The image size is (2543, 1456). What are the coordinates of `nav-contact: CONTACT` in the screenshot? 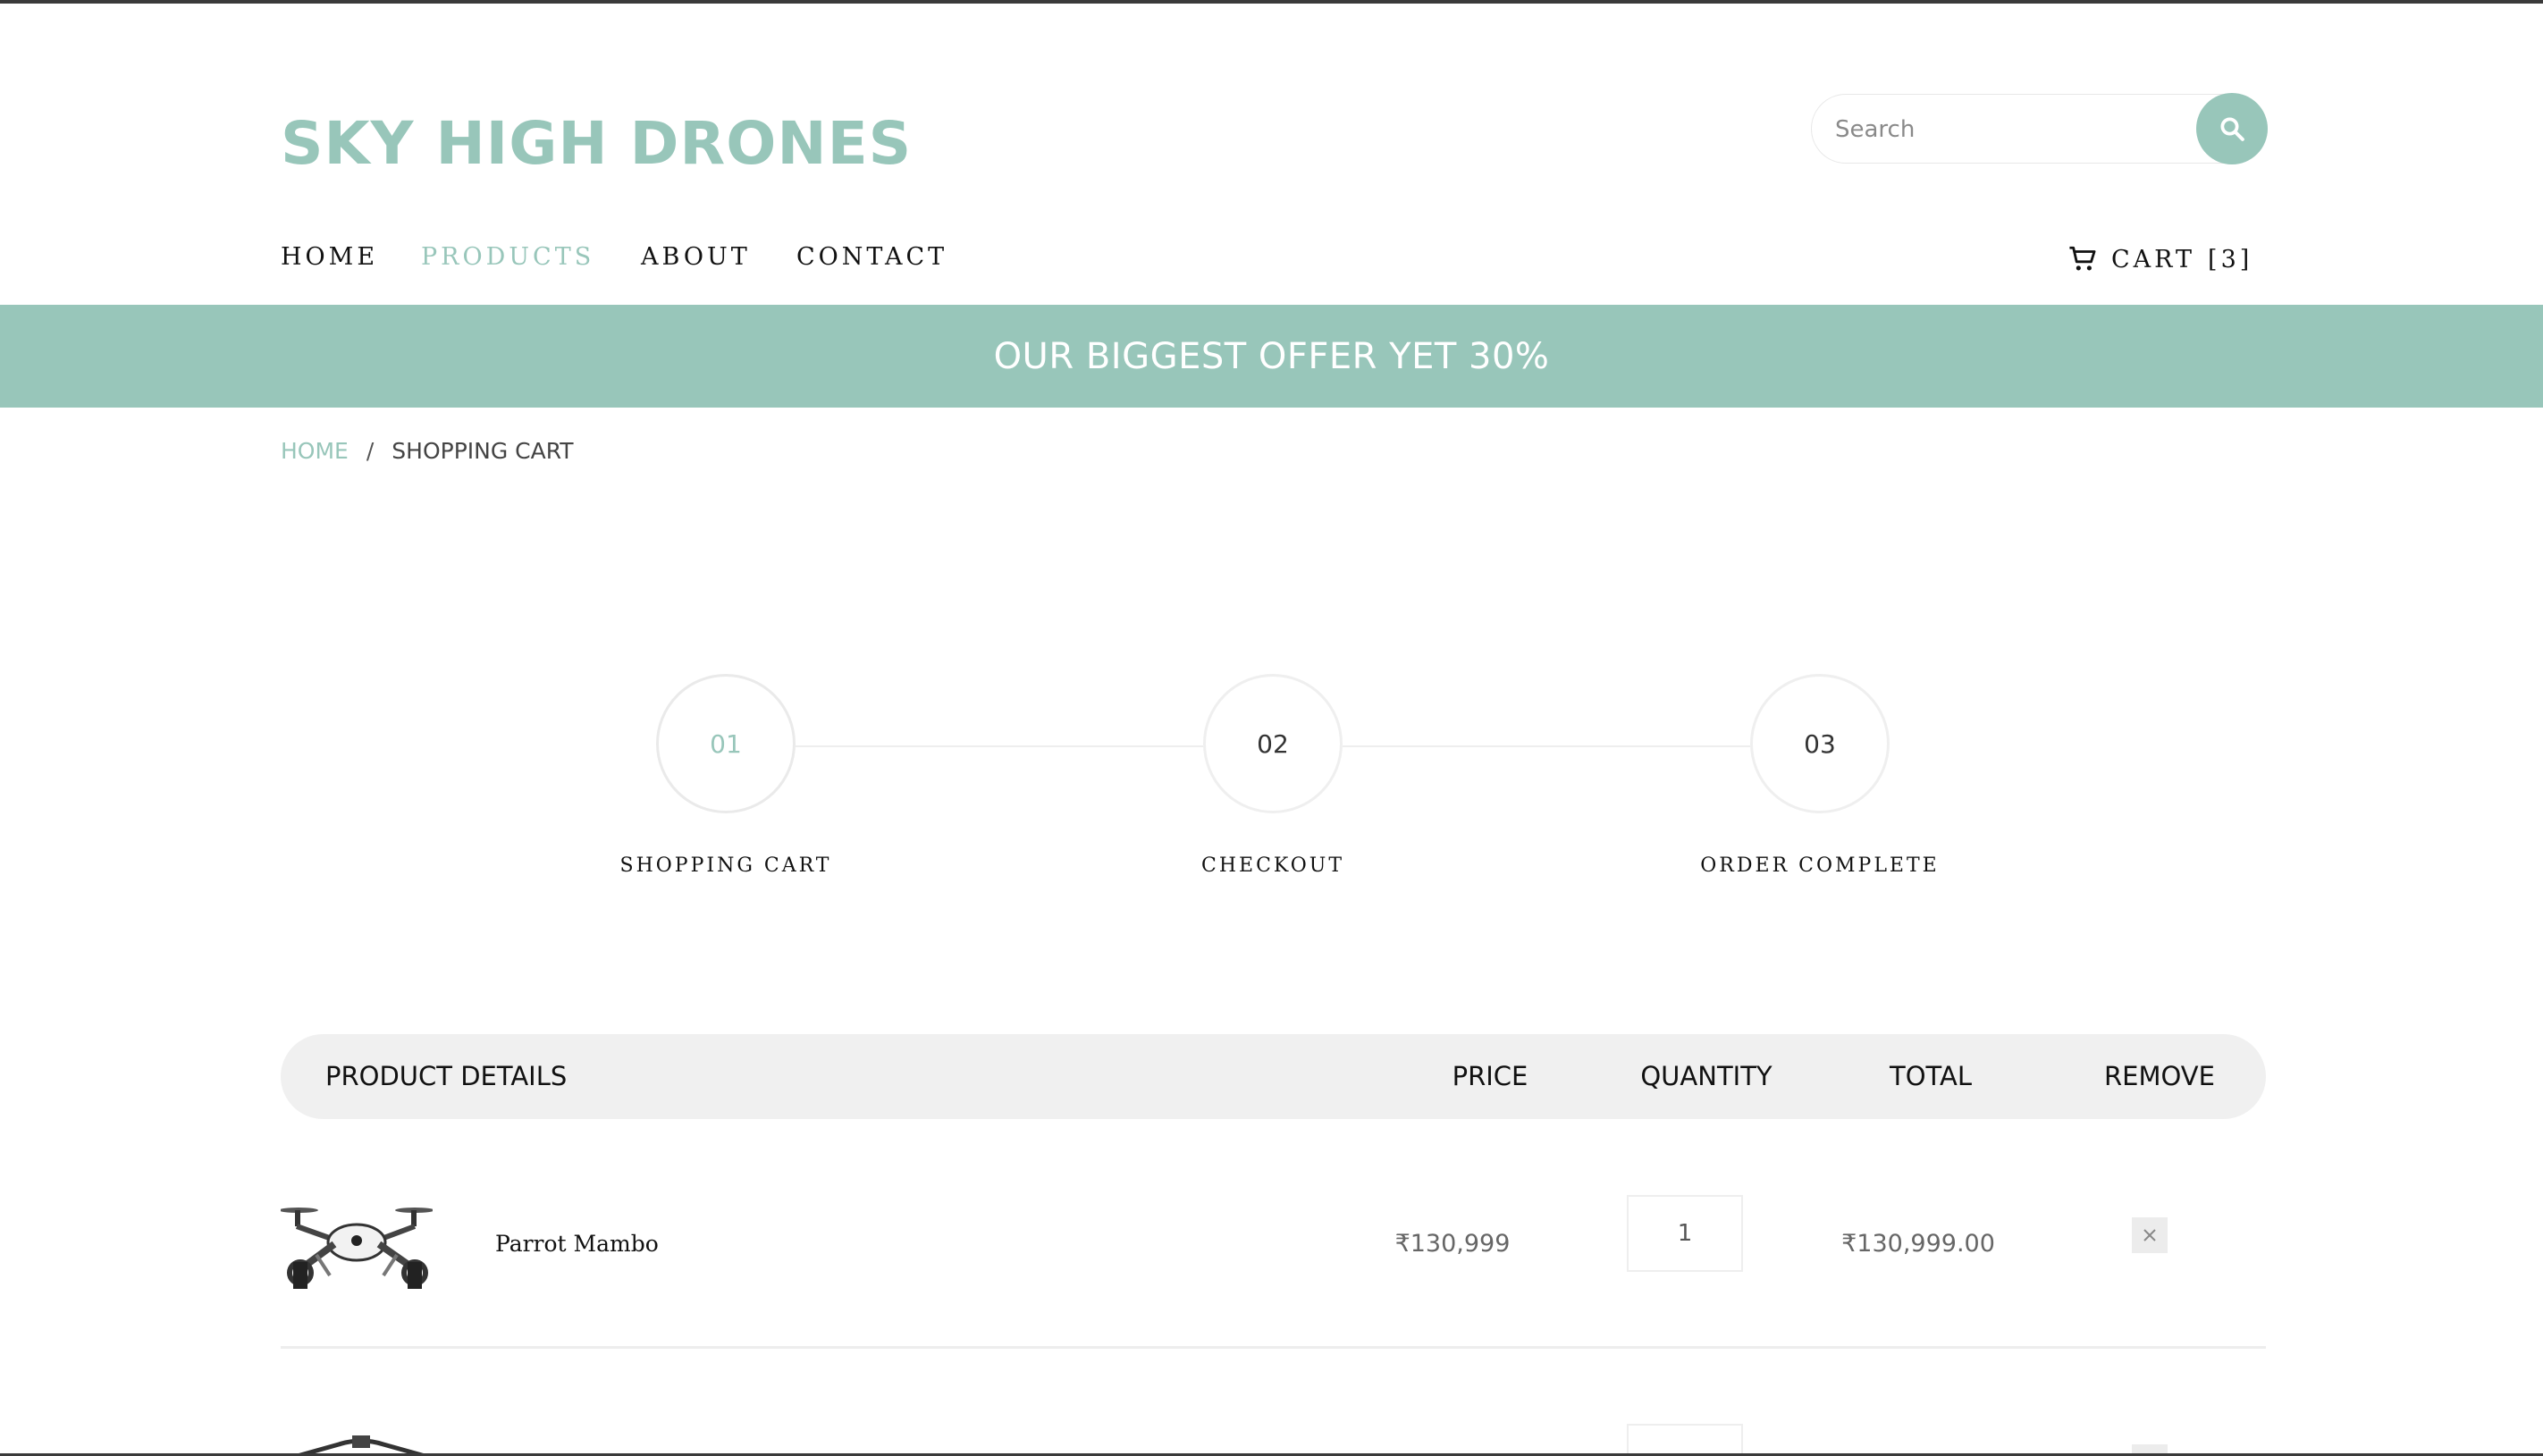 It's located at (871, 257).